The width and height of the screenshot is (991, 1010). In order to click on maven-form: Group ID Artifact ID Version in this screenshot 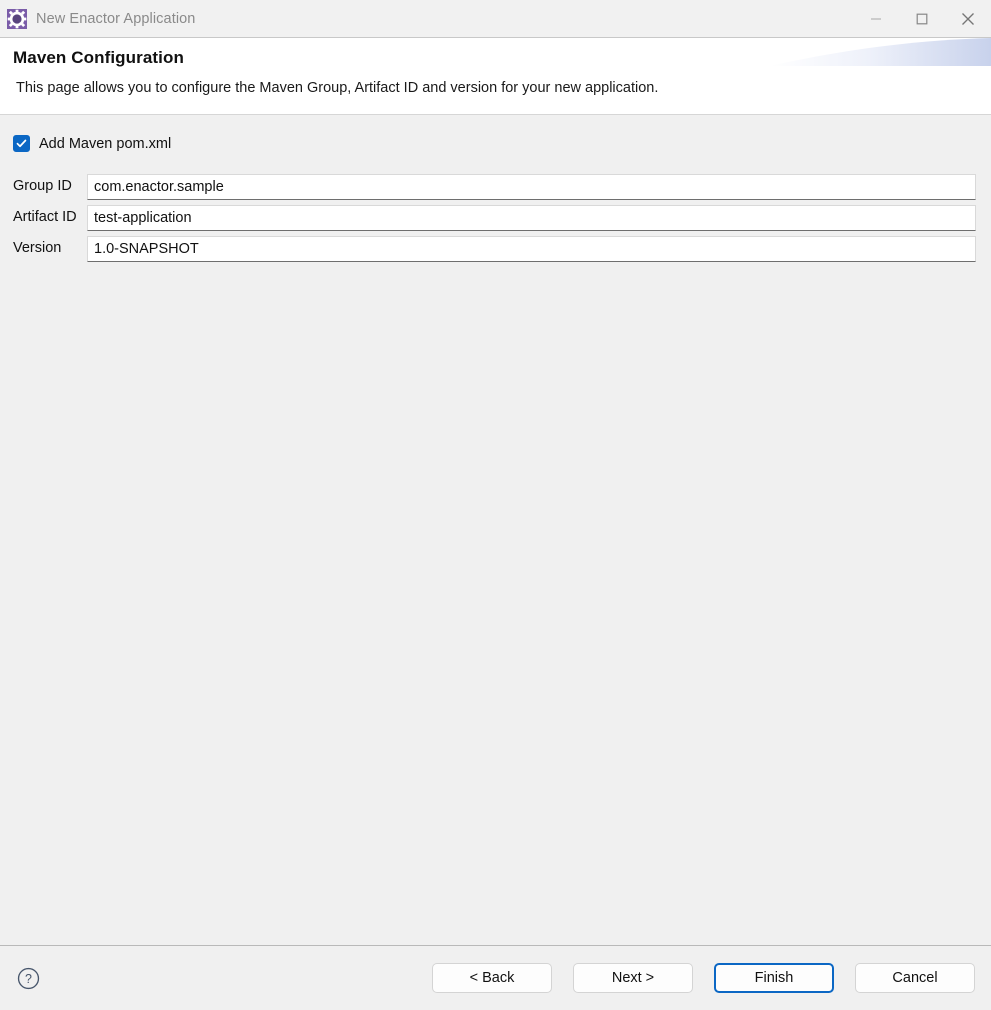, I will do `click(495, 217)`.